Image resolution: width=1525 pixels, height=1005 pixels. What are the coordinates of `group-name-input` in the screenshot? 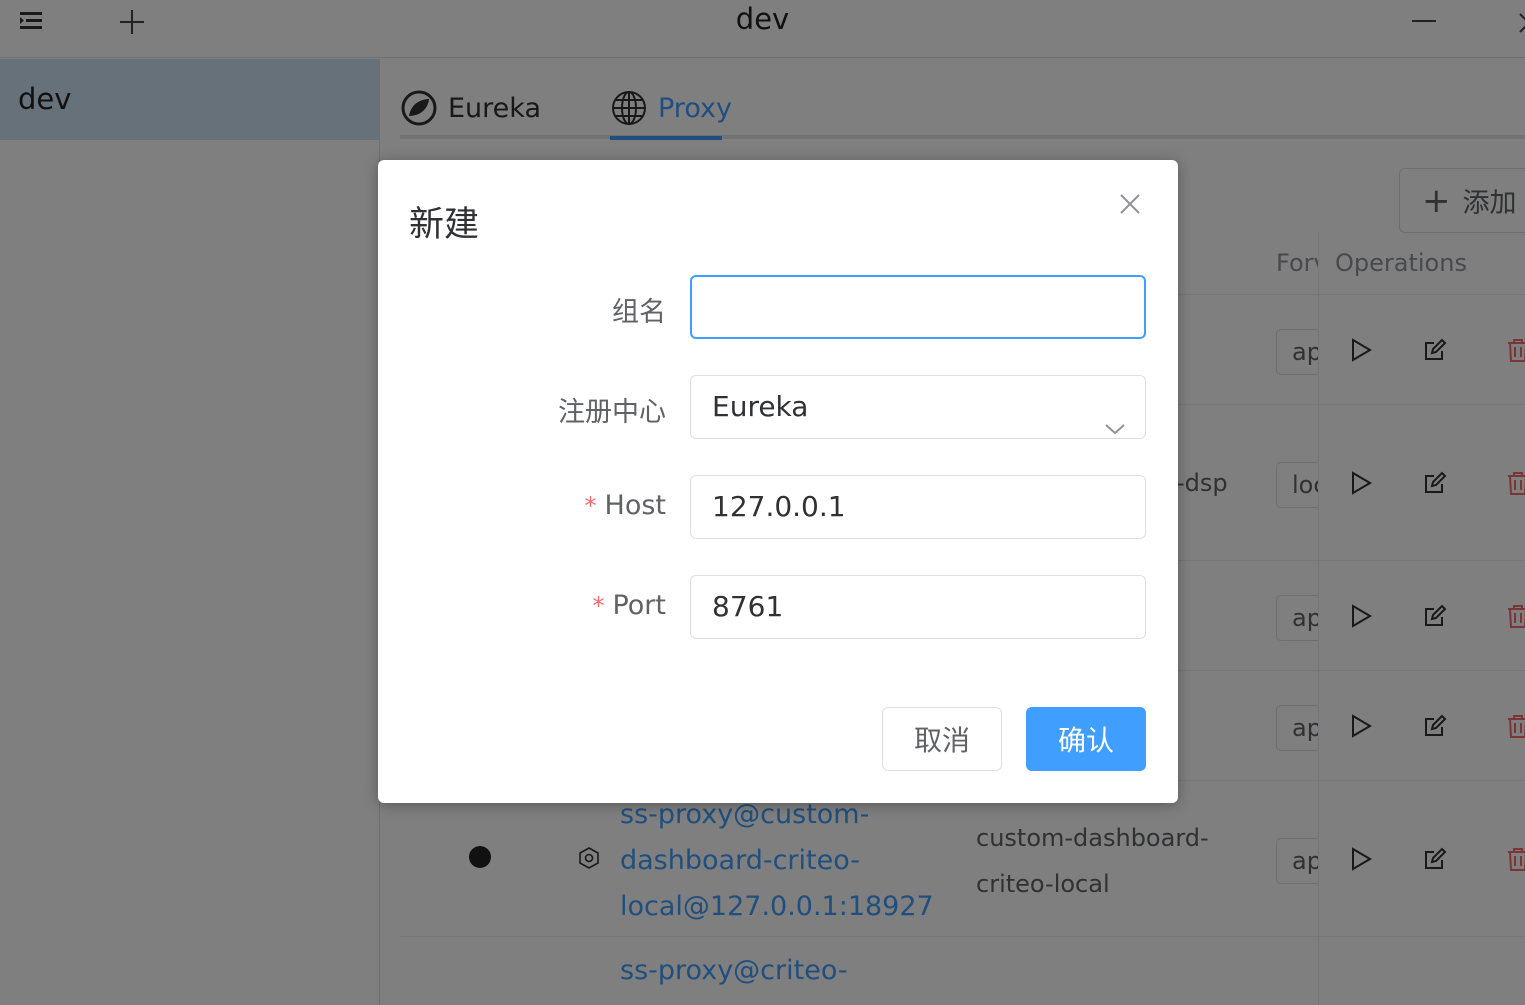 It's located at (918, 307).